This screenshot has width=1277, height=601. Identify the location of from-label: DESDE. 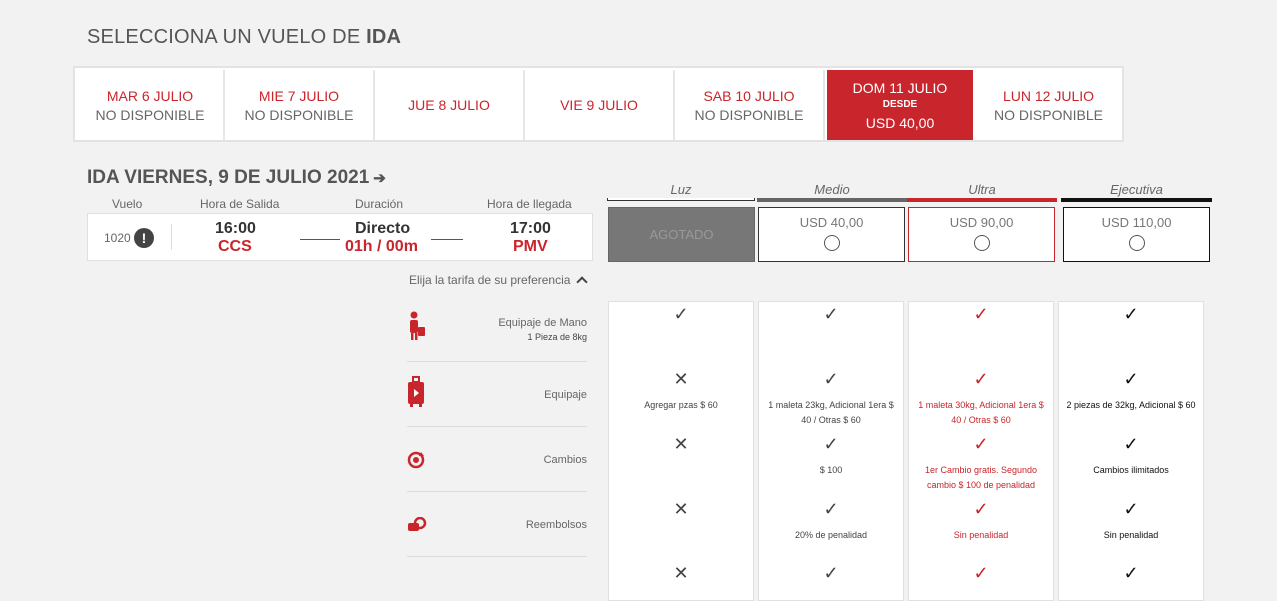
(900, 104).